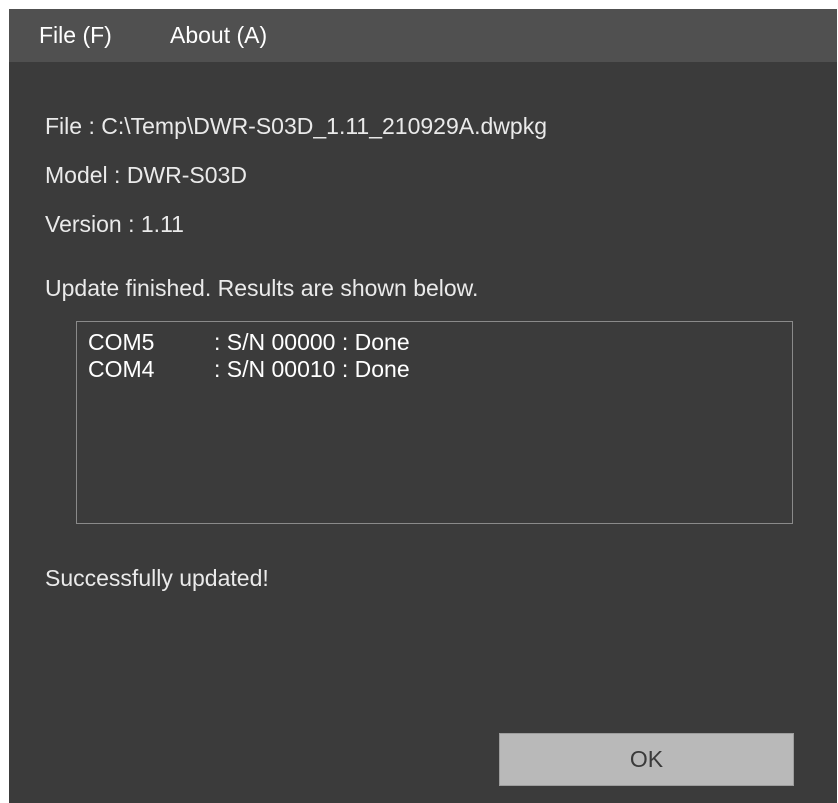 This screenshot has width=838, height=803. I want to click on result-detail: : S/N 00000 : Done, so click(312, 342).